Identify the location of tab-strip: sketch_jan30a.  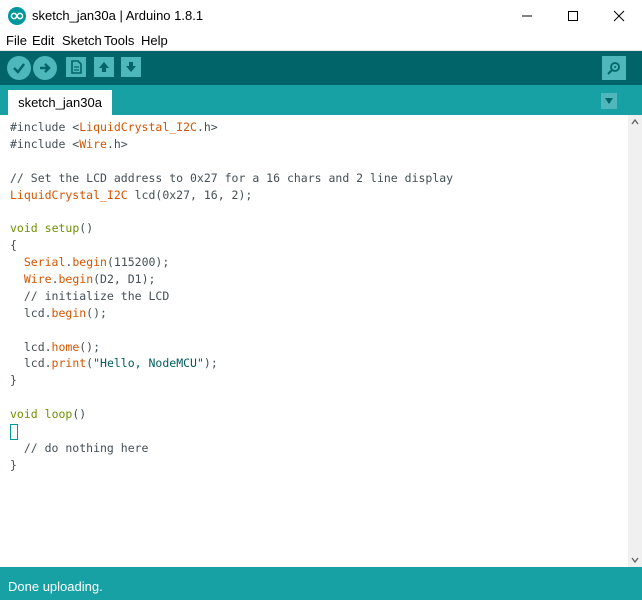
(321, 100).